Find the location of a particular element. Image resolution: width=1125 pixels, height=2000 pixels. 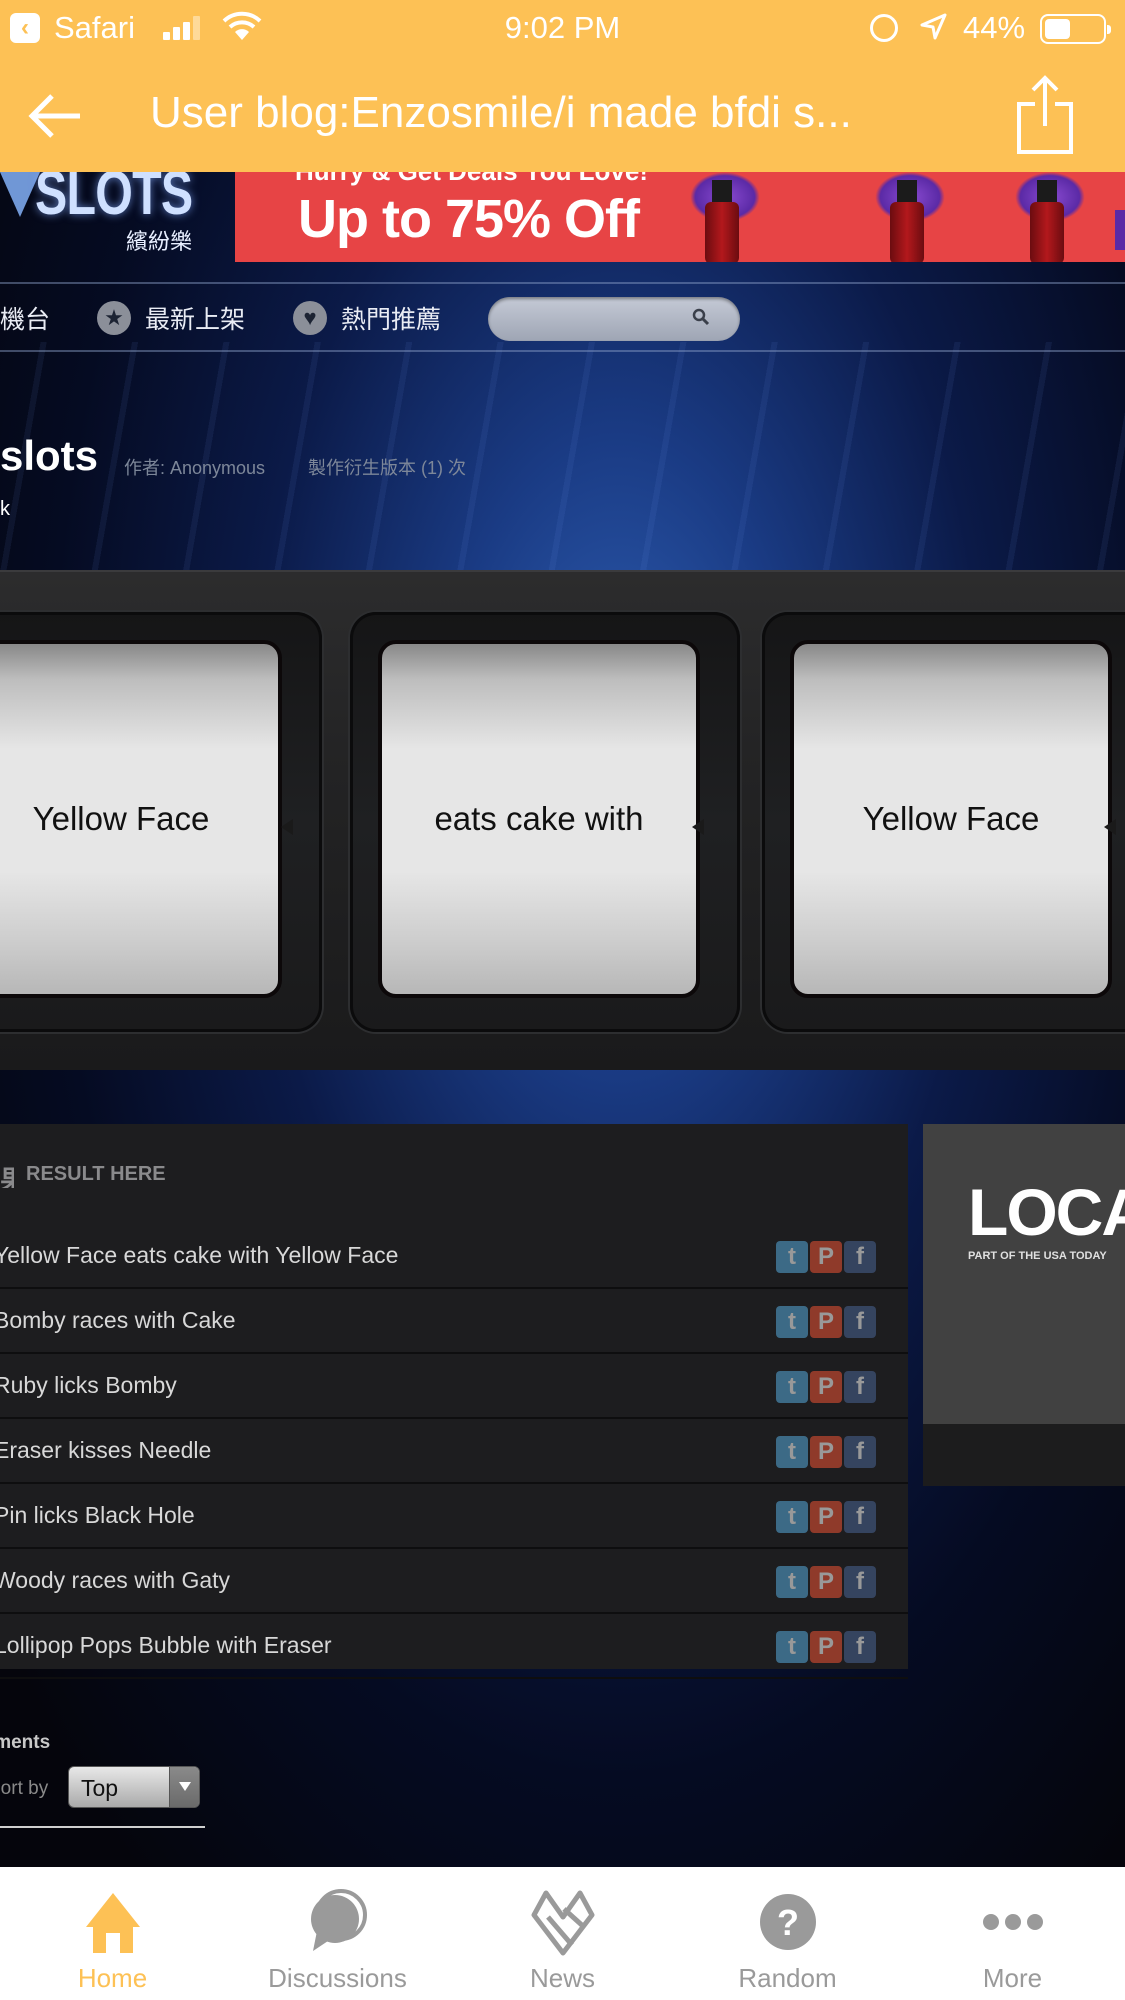

tab-news: News is located at coordinates (562, 1933).